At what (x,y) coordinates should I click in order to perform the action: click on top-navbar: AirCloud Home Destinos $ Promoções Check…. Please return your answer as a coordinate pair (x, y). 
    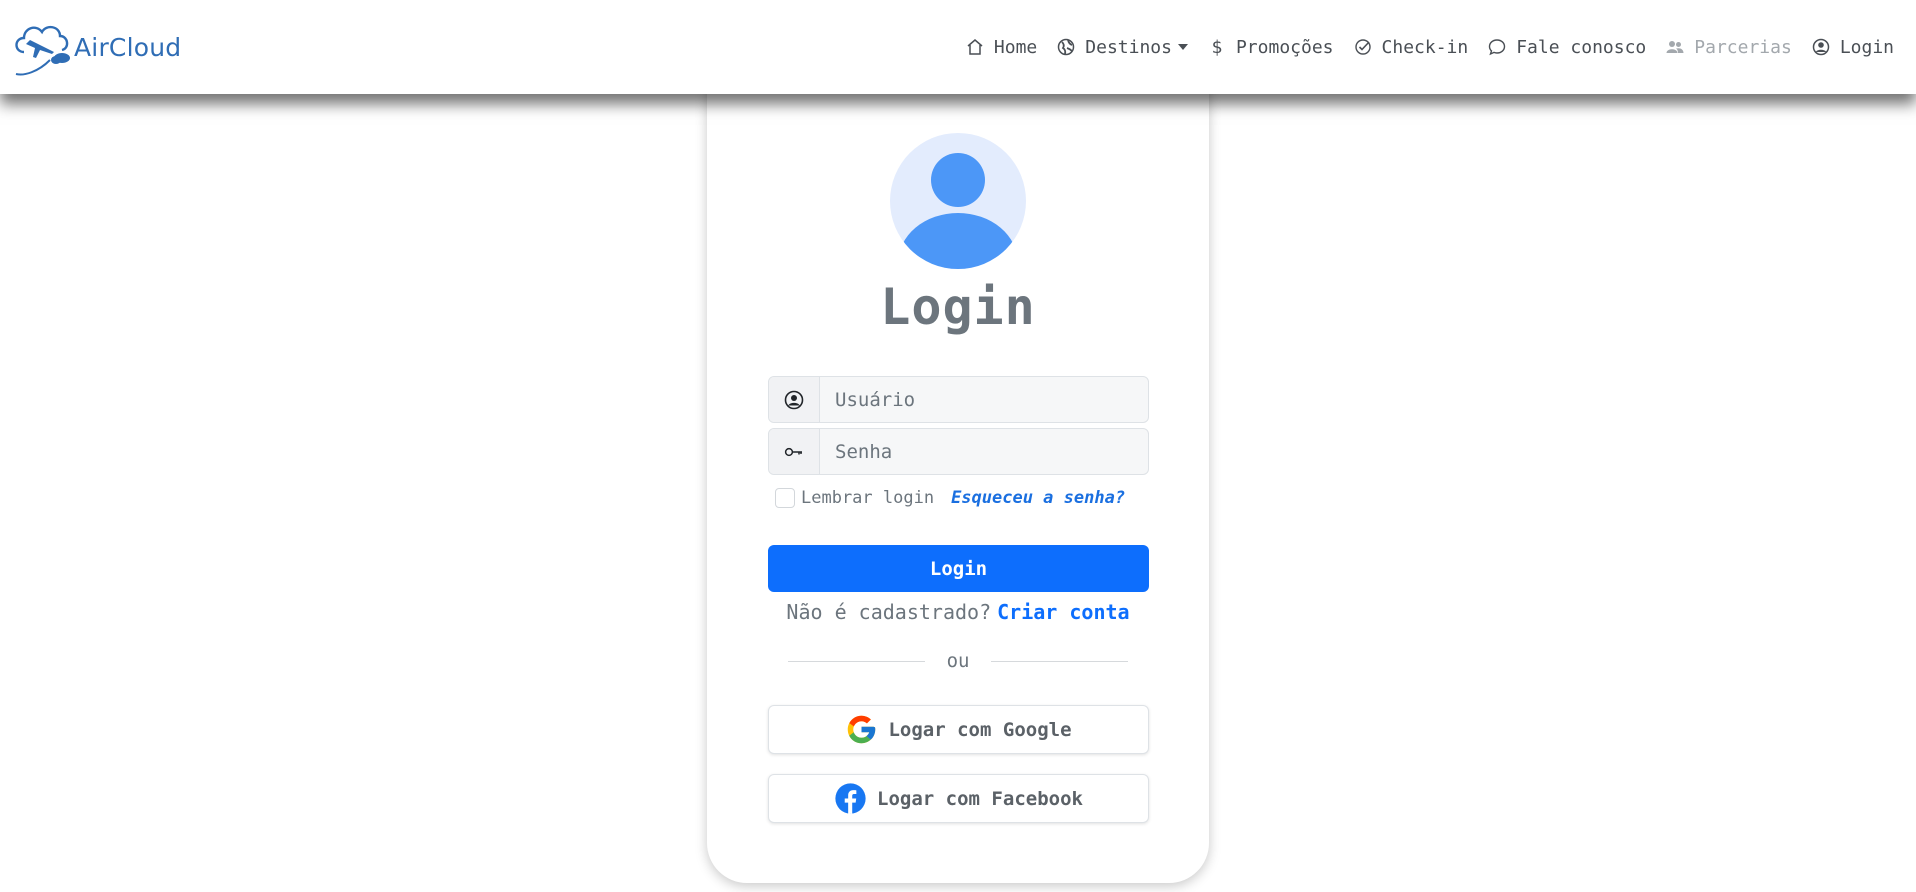
    Looking at the image, I should click on (958, 47).